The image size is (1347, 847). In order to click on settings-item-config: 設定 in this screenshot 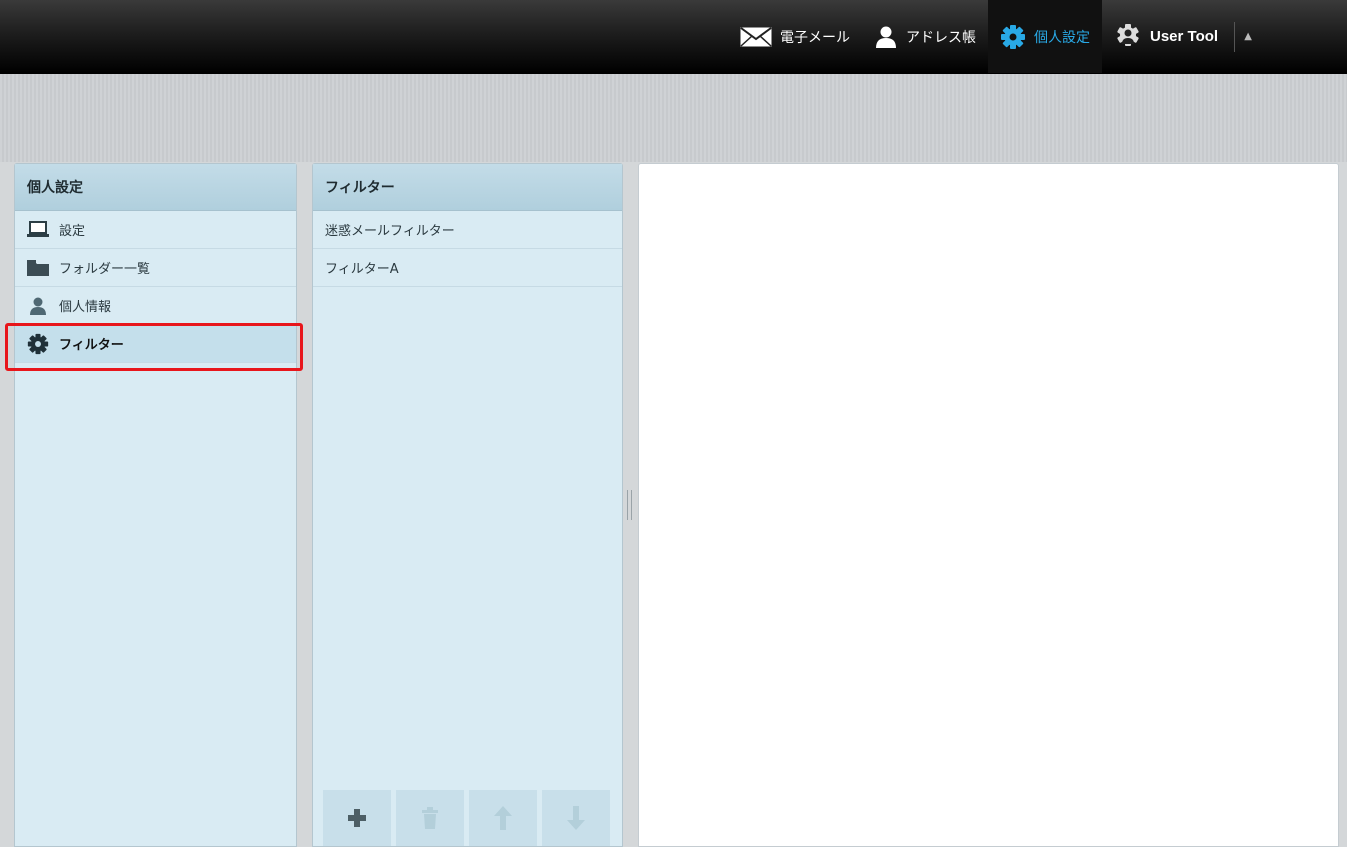, I will do `click(155, 230)`.